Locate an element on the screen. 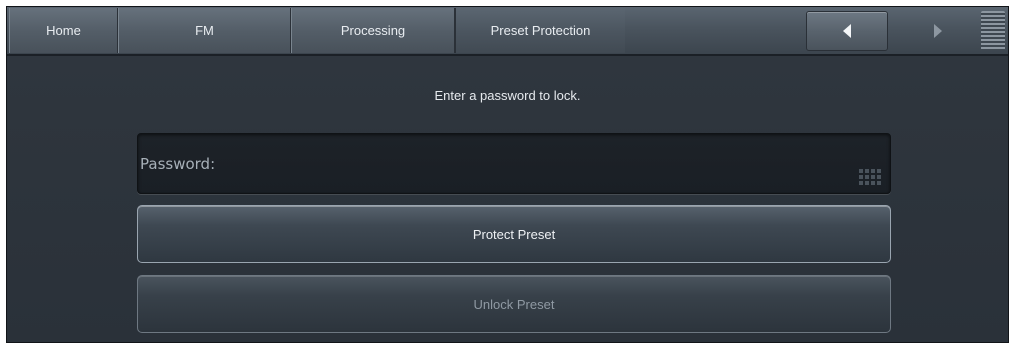  current-page-title: Preset Protection is located at coordinates (540, 30).